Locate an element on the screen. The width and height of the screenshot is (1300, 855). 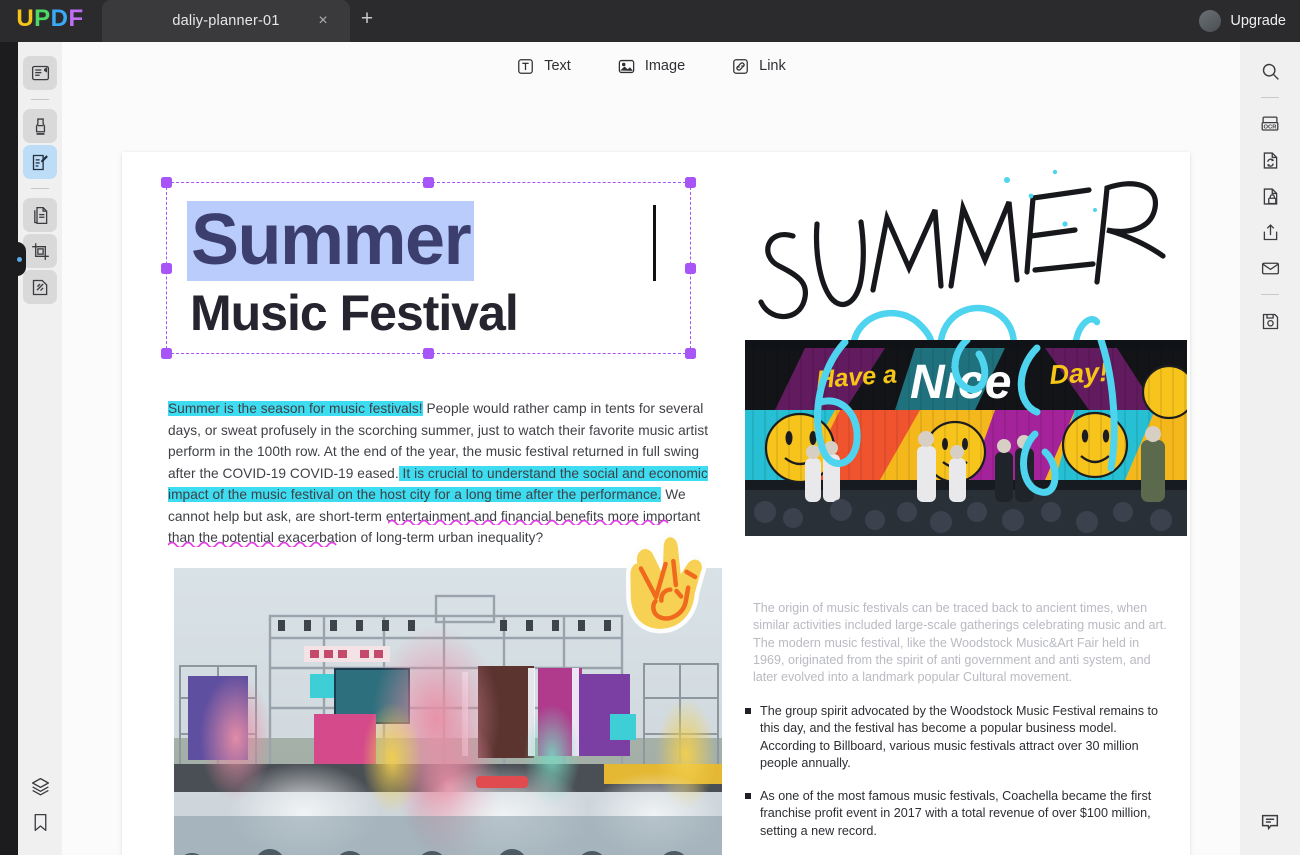
sidebar-item-ocr: OCR is located at coordinates (1270, 124).